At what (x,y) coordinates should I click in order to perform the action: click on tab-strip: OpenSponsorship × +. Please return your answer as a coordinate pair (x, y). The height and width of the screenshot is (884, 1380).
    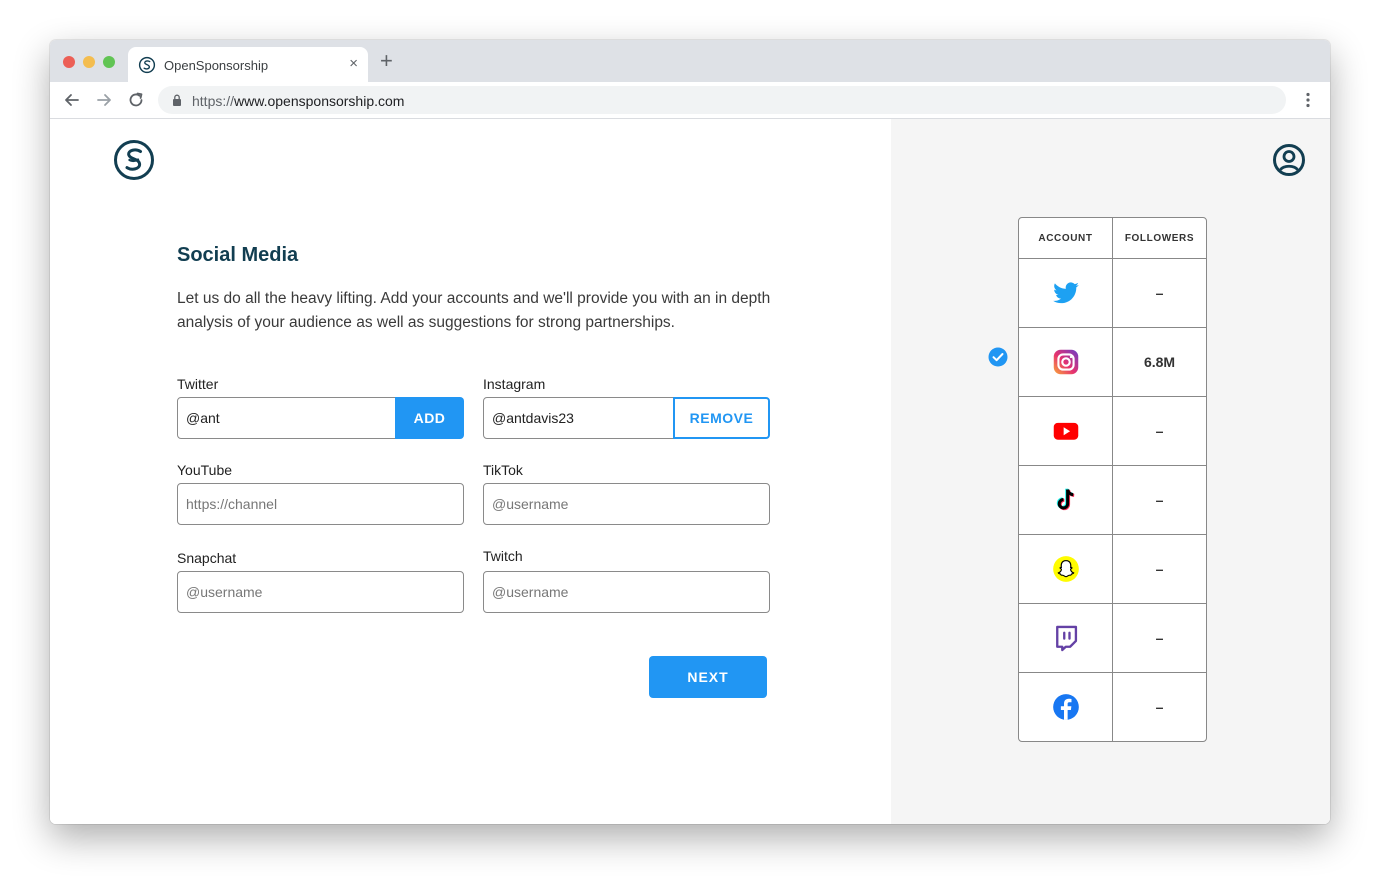
    Looking at the image, I should click on (690, 61).